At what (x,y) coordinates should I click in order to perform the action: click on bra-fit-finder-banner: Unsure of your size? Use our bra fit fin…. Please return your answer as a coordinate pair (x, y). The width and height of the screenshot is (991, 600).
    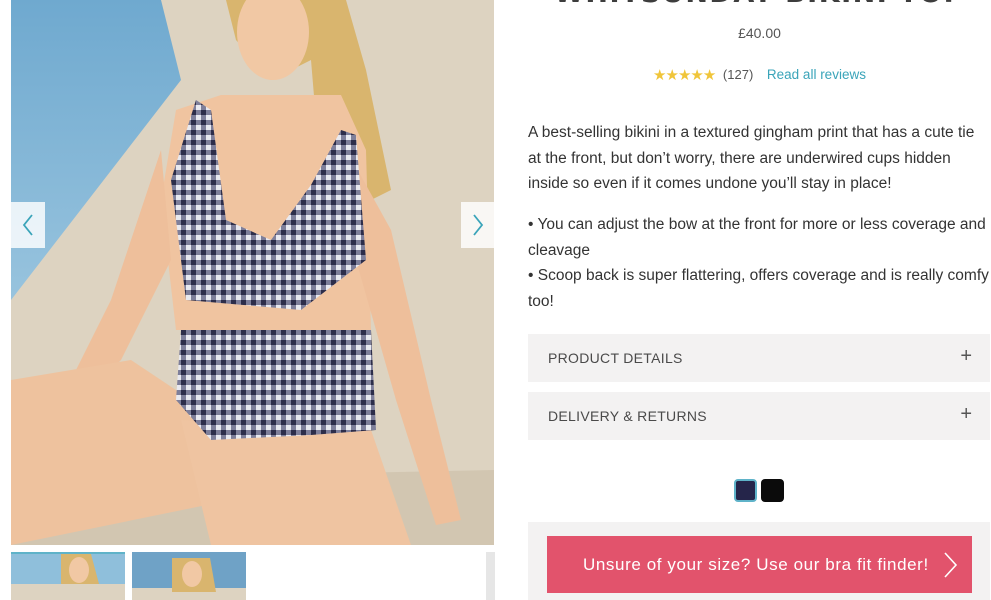
    Looking at the image, I should click on (759, 561).